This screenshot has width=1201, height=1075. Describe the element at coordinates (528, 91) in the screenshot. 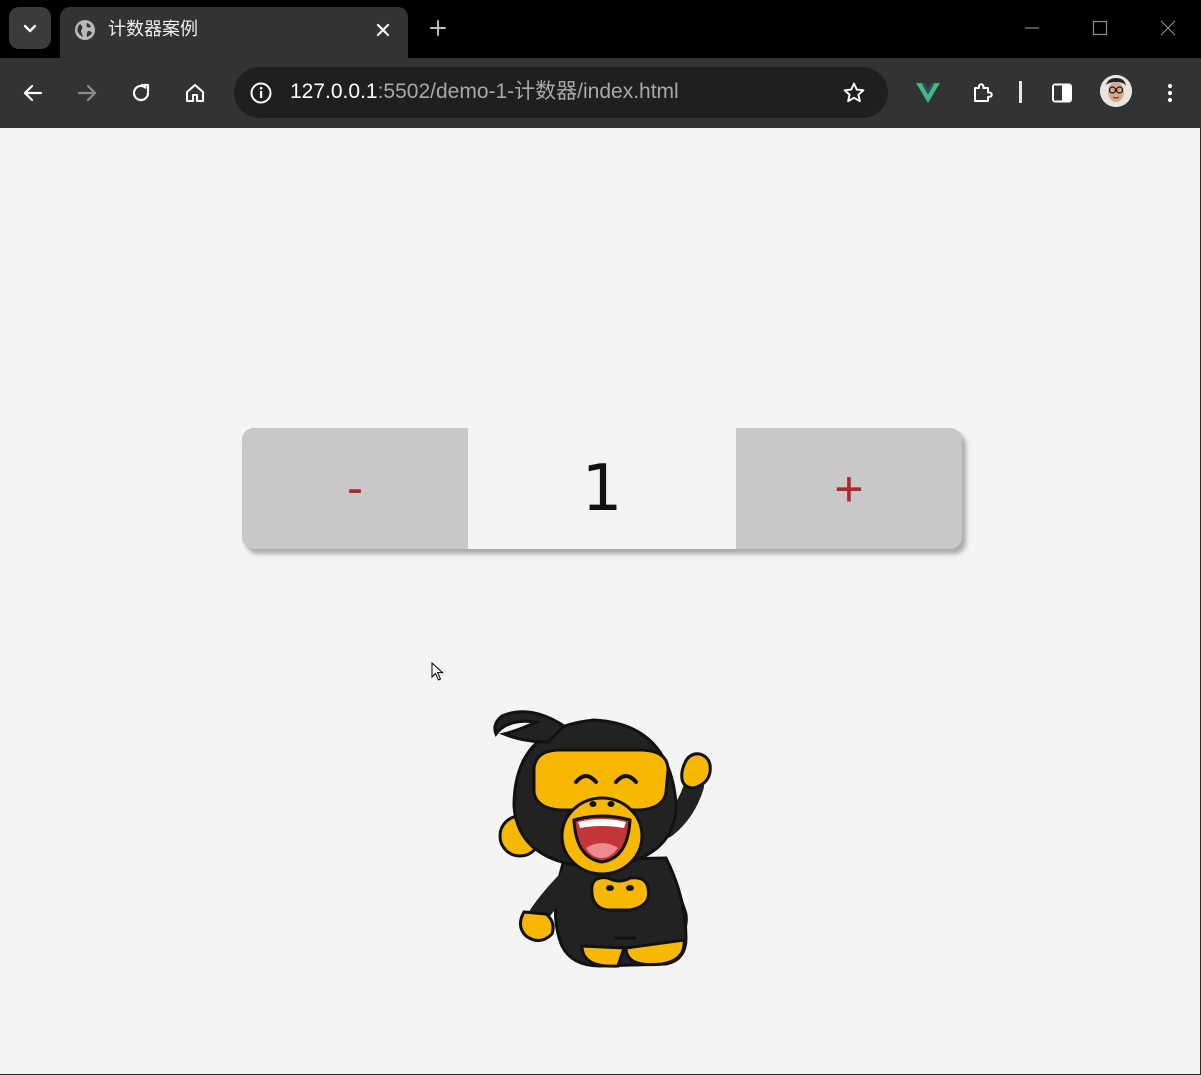

I see `url-path: :5502/demo-1-计数器/index.html` at that location.